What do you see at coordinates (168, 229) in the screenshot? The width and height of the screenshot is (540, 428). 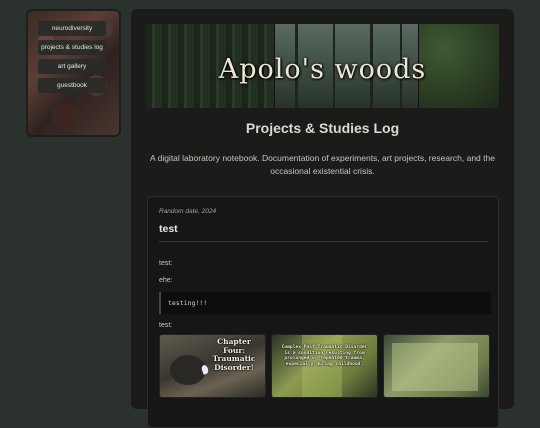 I see `entry-title: test` at bounding box center [168, 229].